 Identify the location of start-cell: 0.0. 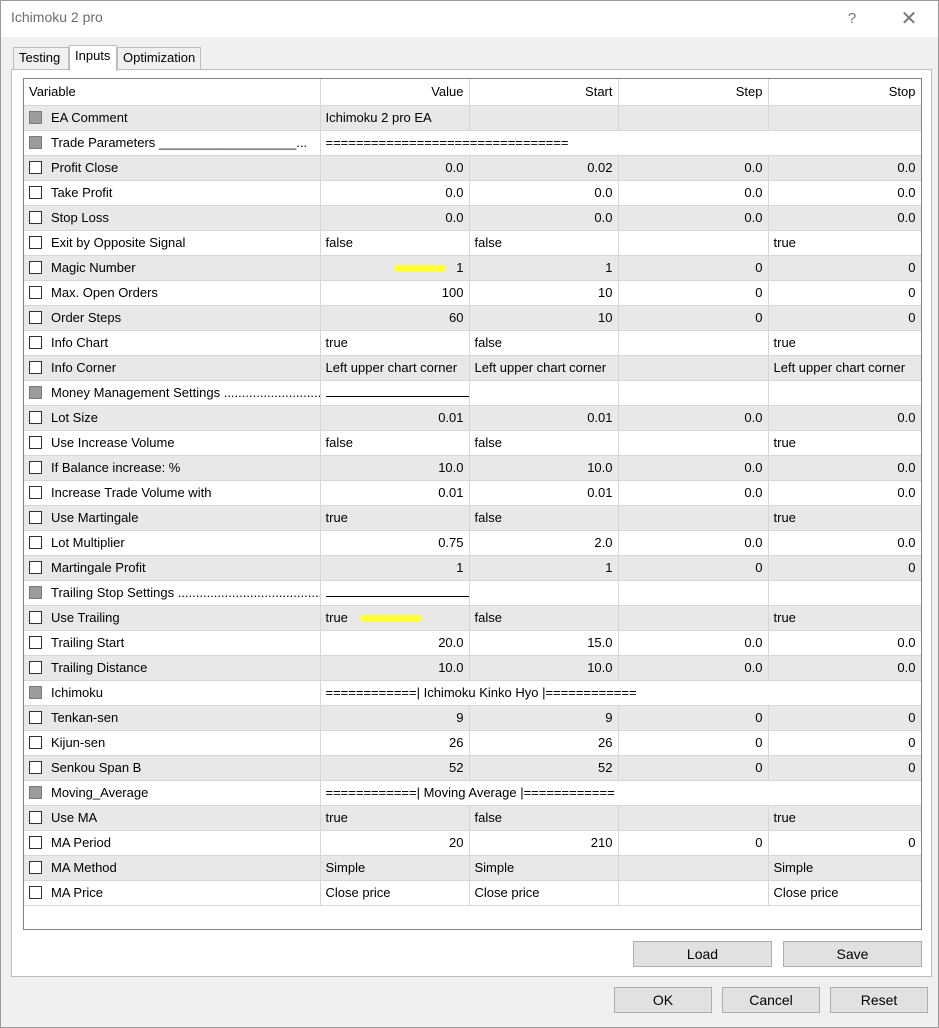
(544, 218).